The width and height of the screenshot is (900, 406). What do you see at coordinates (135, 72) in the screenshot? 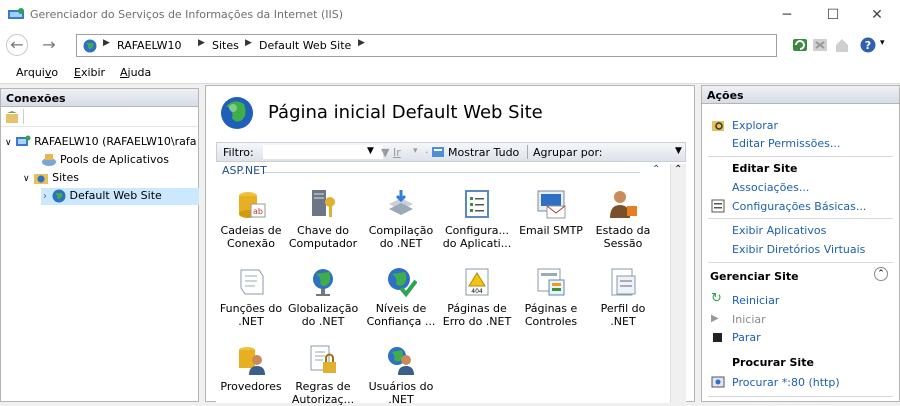
I see `menu-ajuda: Ajuda` at bounding box center [135, 72].